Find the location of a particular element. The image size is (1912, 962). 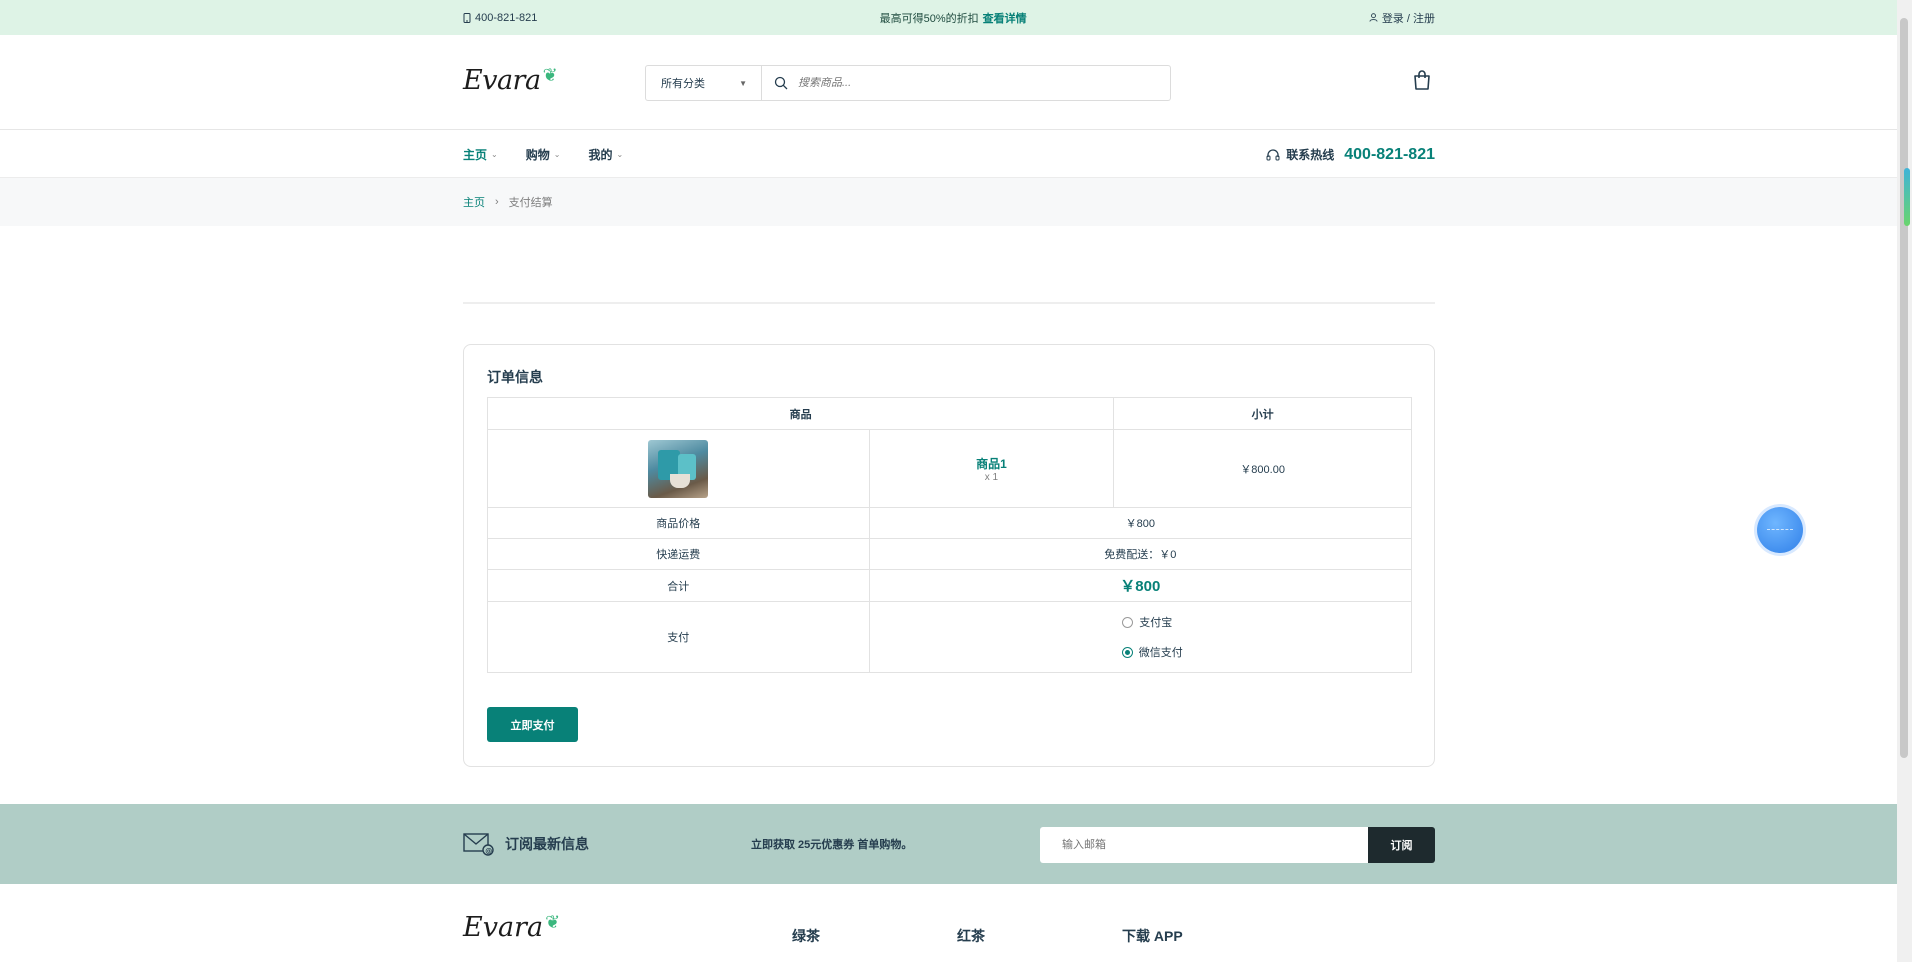

phone-icon is located at coordinates (467, 17).